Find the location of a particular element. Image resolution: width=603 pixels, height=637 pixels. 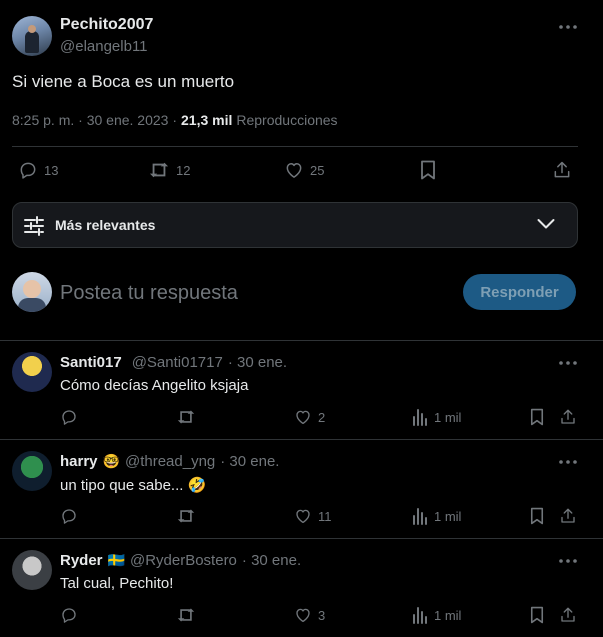

reply-header: Ryder 🇸🇪 @RyderBostero · 30 ene. is located at coordinates (180, 560).